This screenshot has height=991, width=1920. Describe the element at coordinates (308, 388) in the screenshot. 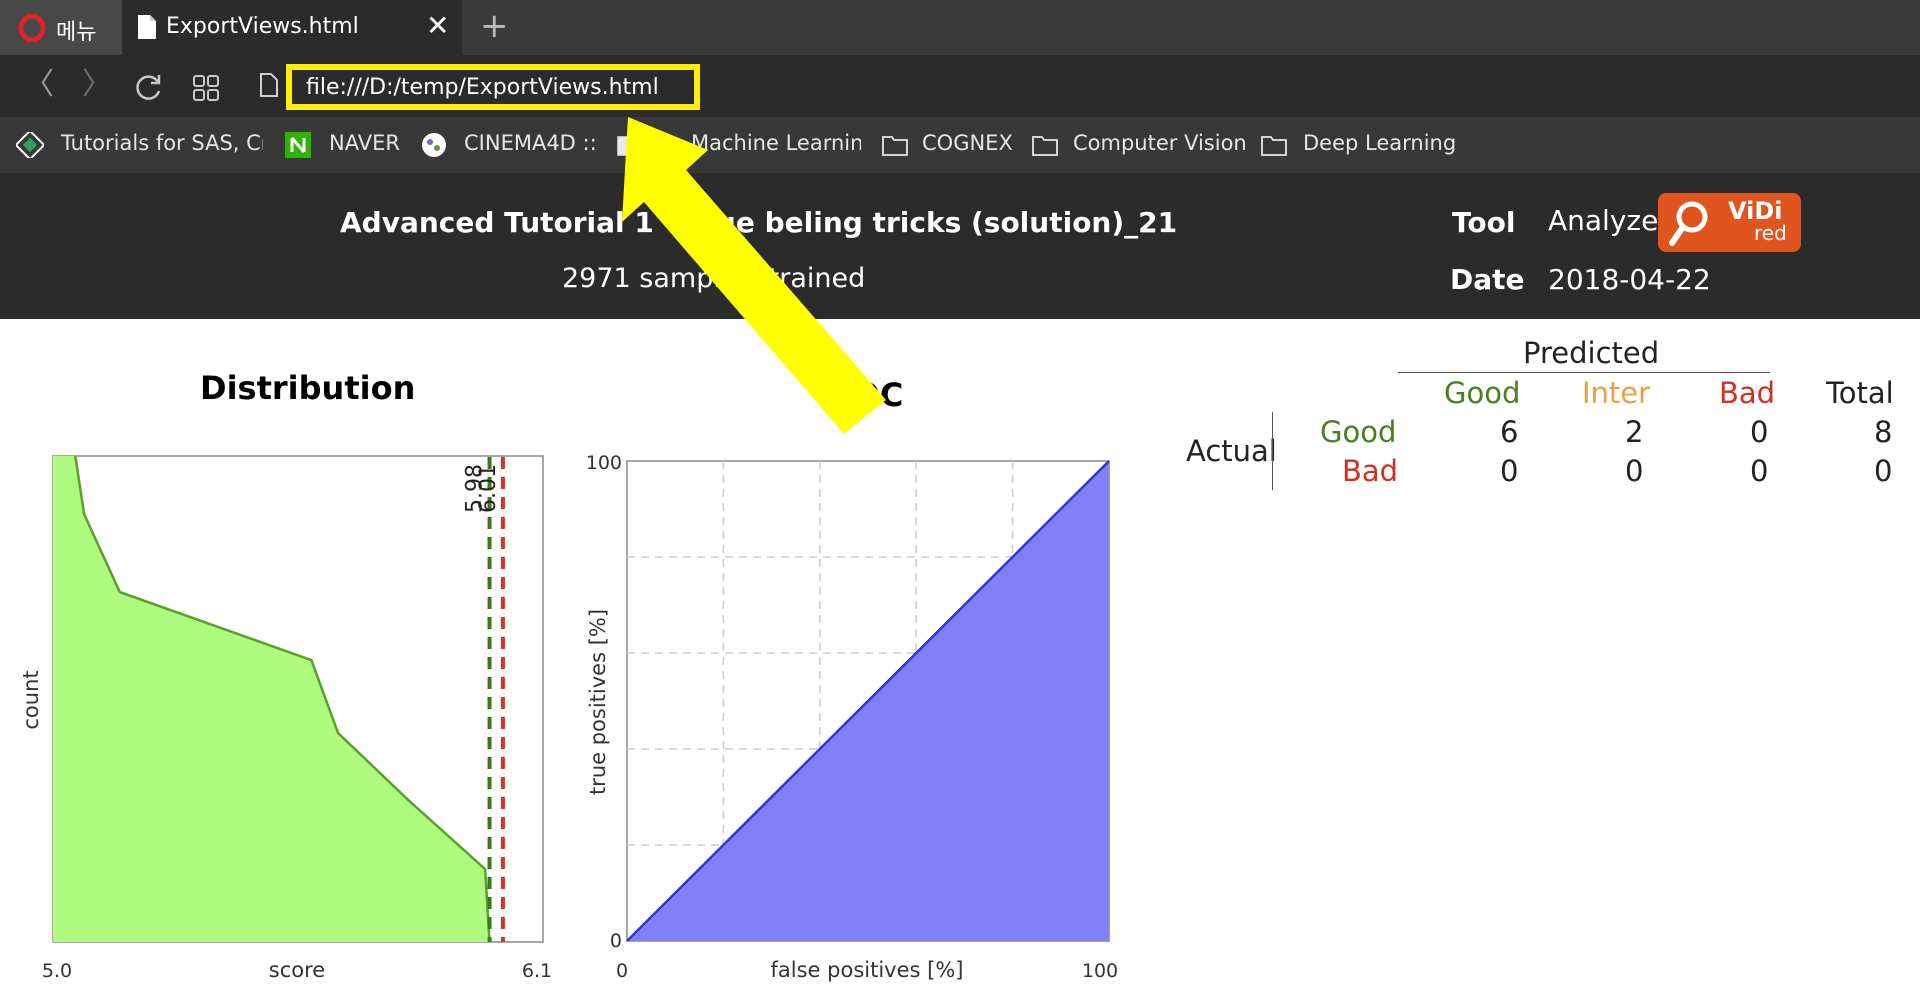

I see `distribution-title: Distribution` at that location.